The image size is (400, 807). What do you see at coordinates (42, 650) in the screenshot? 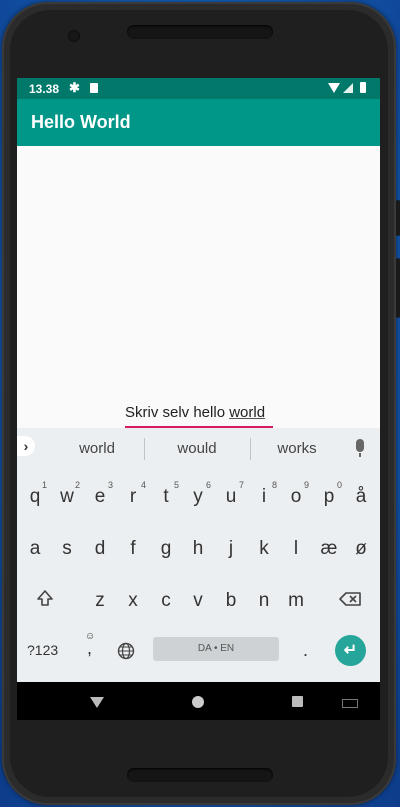
I see `symbols-key: ?123` at bounding box center [42, 650].